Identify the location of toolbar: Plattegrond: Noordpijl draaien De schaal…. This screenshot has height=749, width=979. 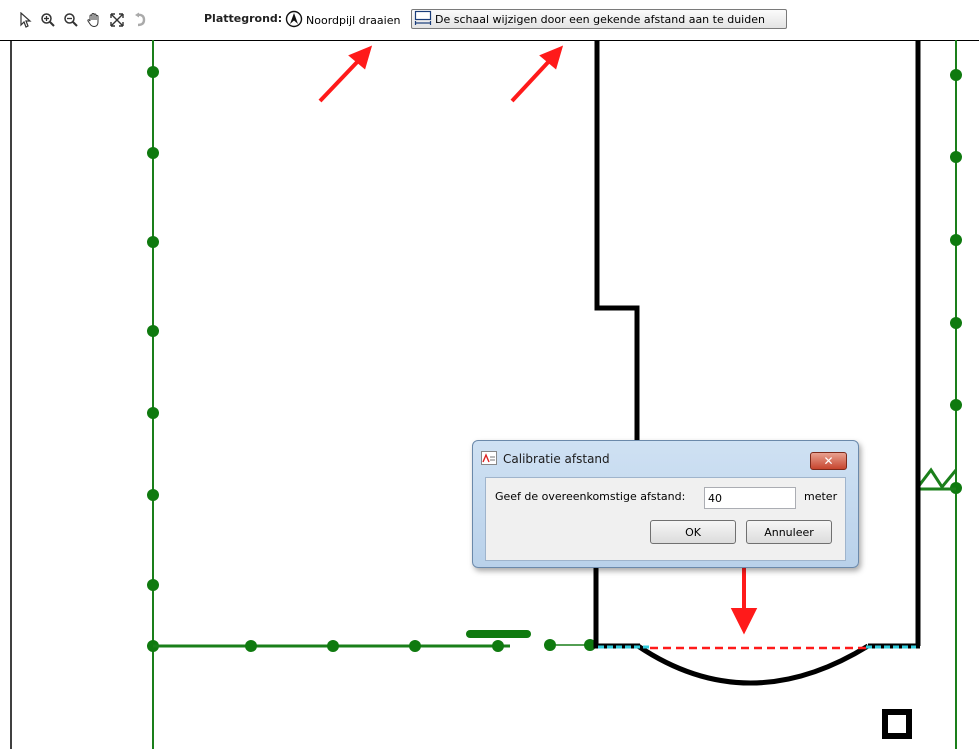
(489, 20).